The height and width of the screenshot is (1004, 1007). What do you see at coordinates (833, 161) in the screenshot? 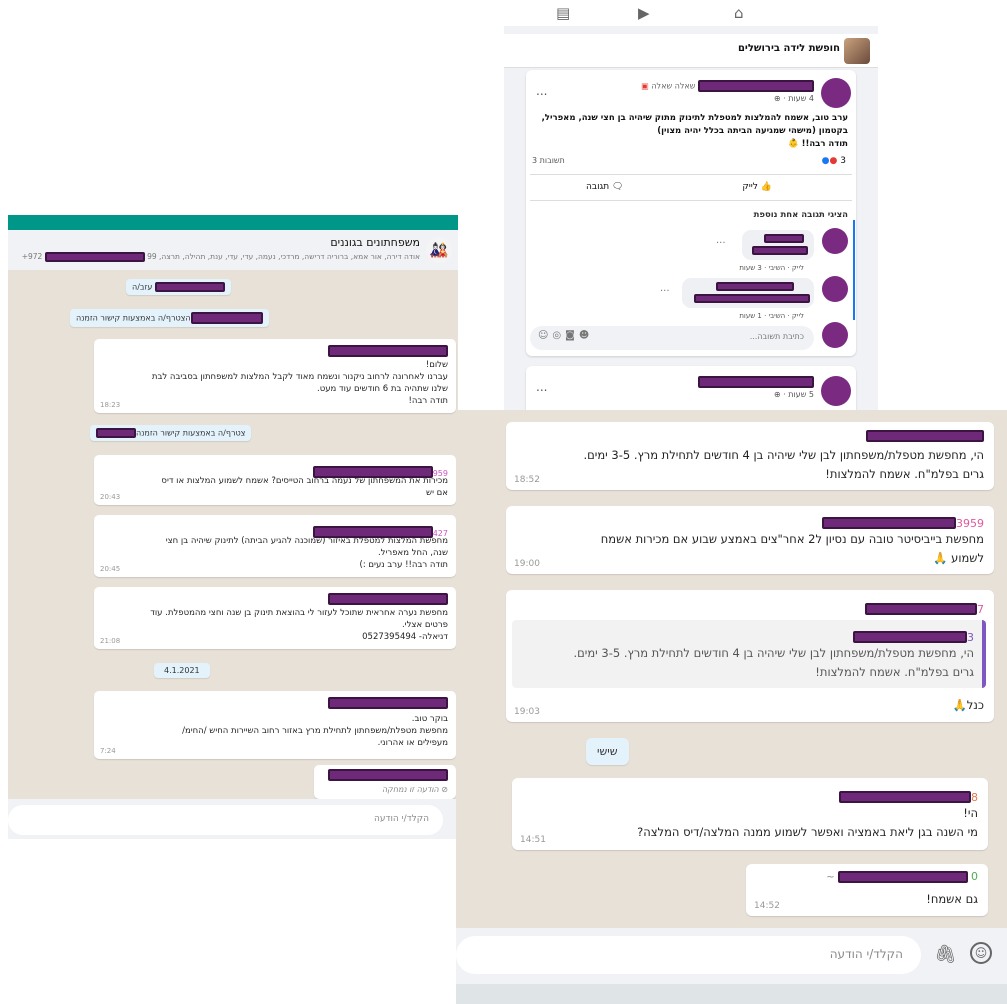
I see `heart-reaction-icon: ●` at bounding box center [833, 161].